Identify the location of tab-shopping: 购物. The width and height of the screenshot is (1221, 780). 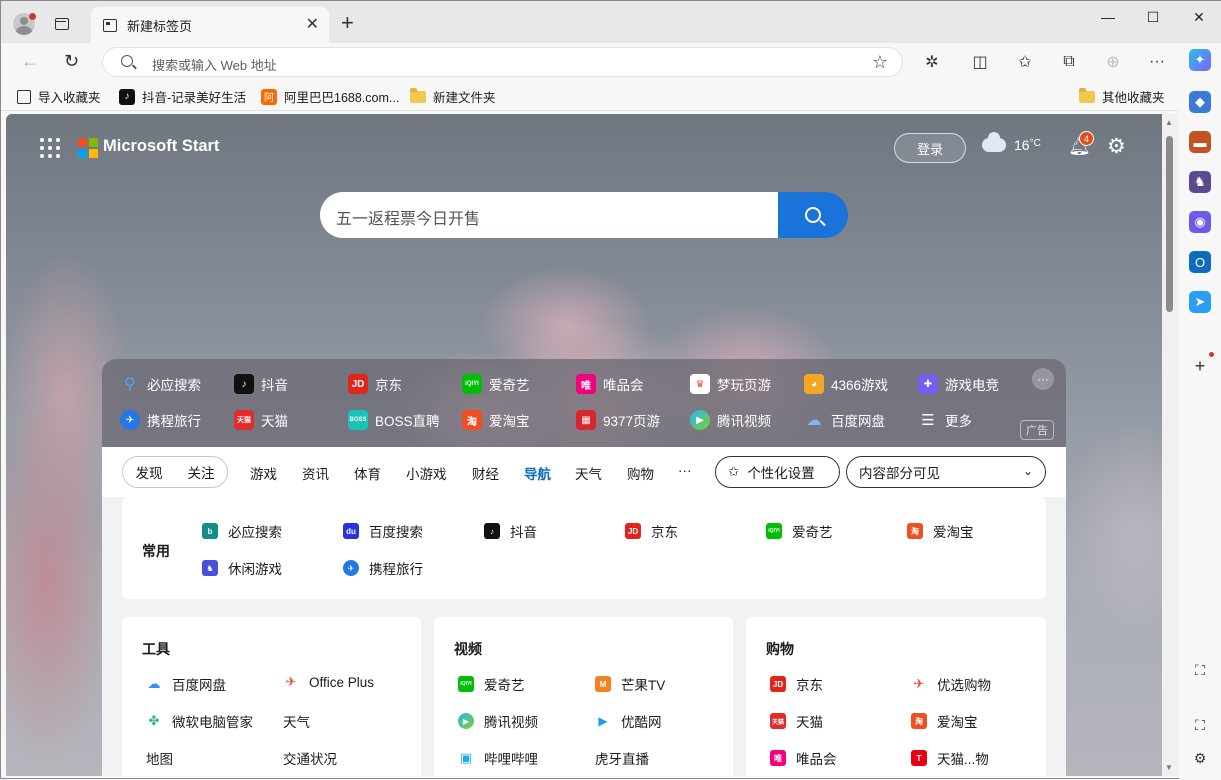
(640, 473).